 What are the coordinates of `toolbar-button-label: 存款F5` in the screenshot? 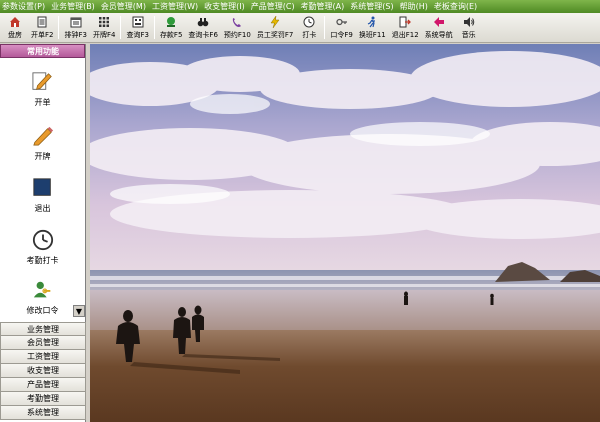 It's located at (171, 34).